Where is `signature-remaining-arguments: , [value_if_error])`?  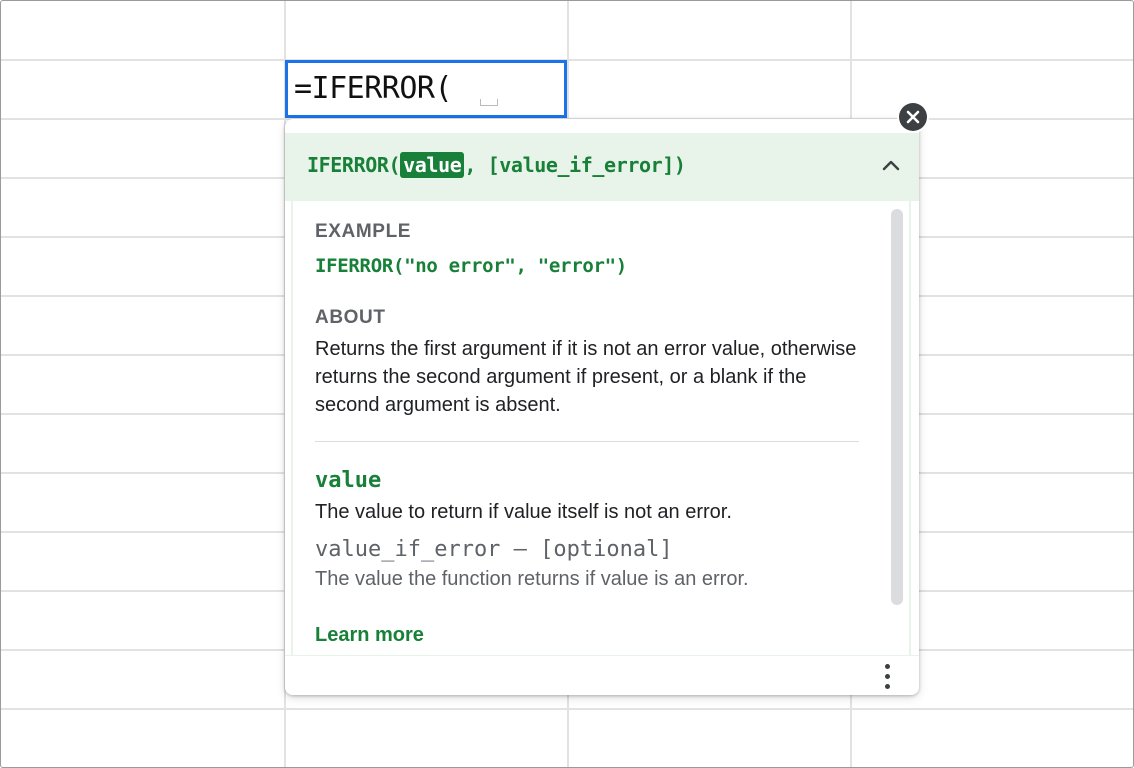 signature-remaining-arguments: , [value_if_error]) is located at coordinates (575, 165).